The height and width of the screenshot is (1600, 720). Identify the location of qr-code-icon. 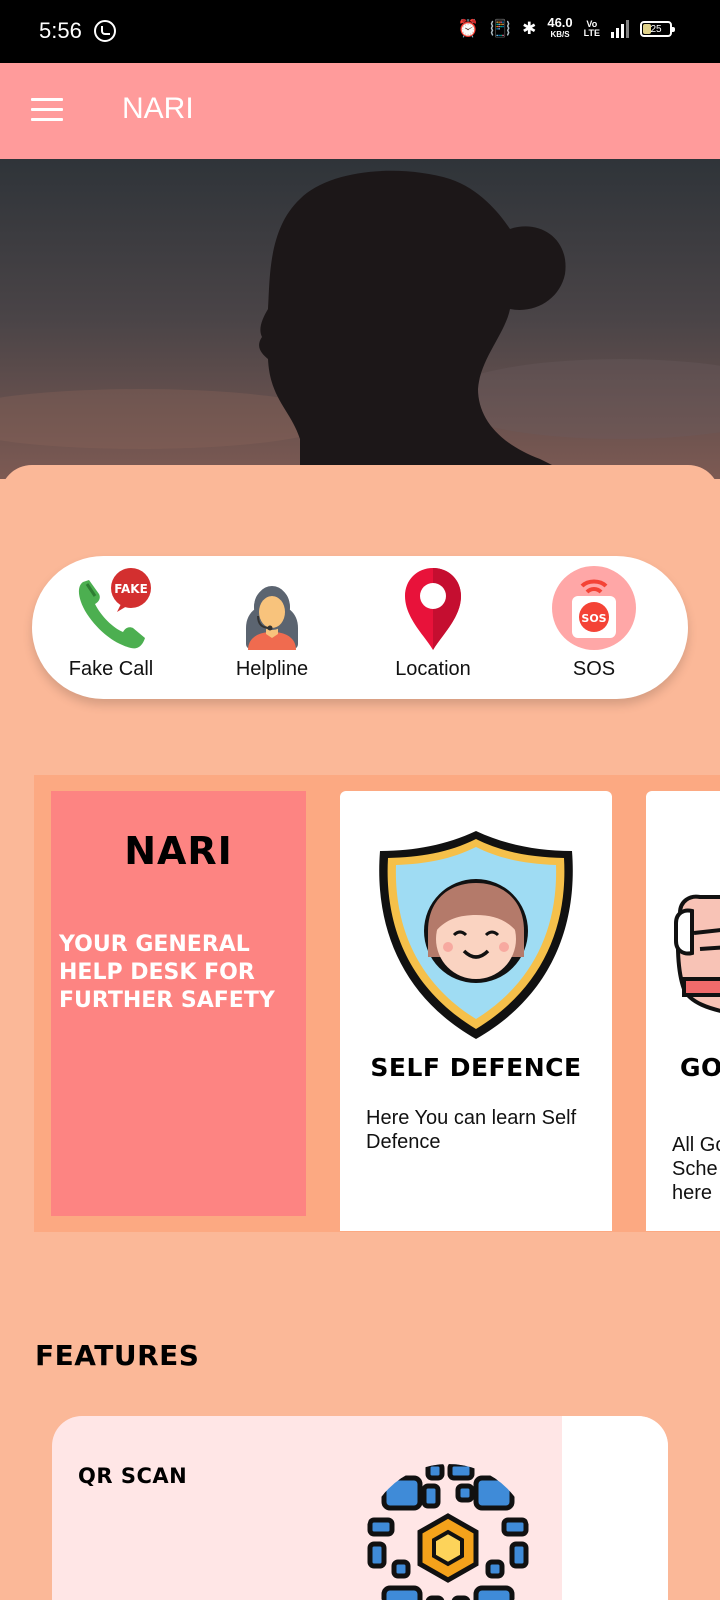
(448, 1532).